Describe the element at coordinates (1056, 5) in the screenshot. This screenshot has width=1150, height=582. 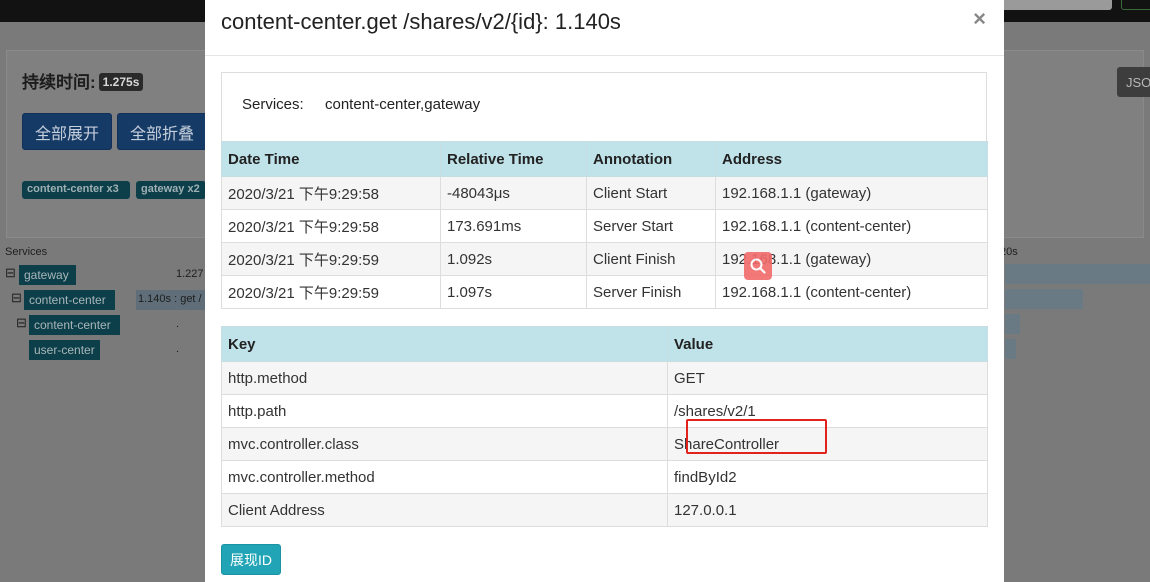
I see `navbar-search-input` at that location.